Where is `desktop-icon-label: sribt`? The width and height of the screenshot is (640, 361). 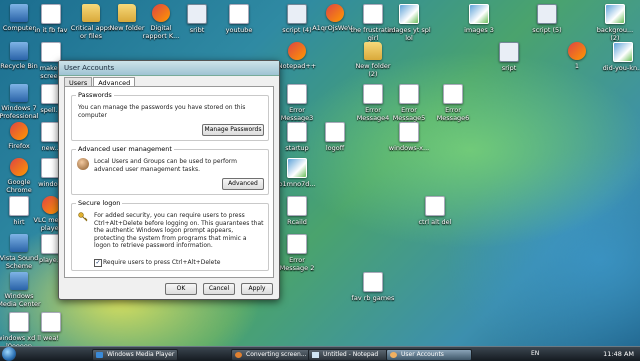
desktop-icon-label: sribt is located at coordinates (197, 30).